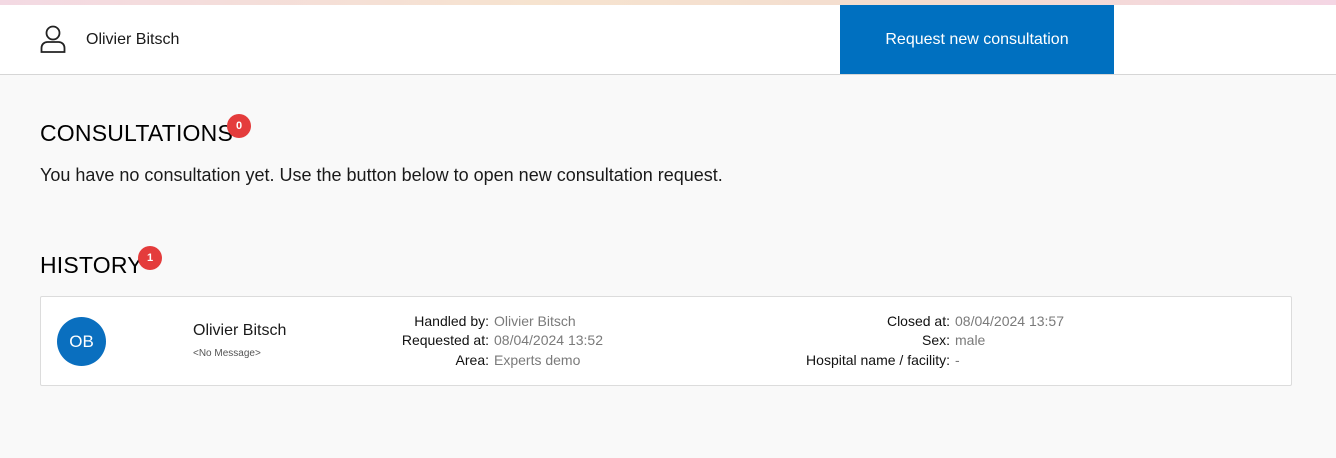 This screenshot has width=1336, height=458. Describe the element at coordinates (445, 340) in the screenshot. I see `requested-at-label: Requested at:` at that location.